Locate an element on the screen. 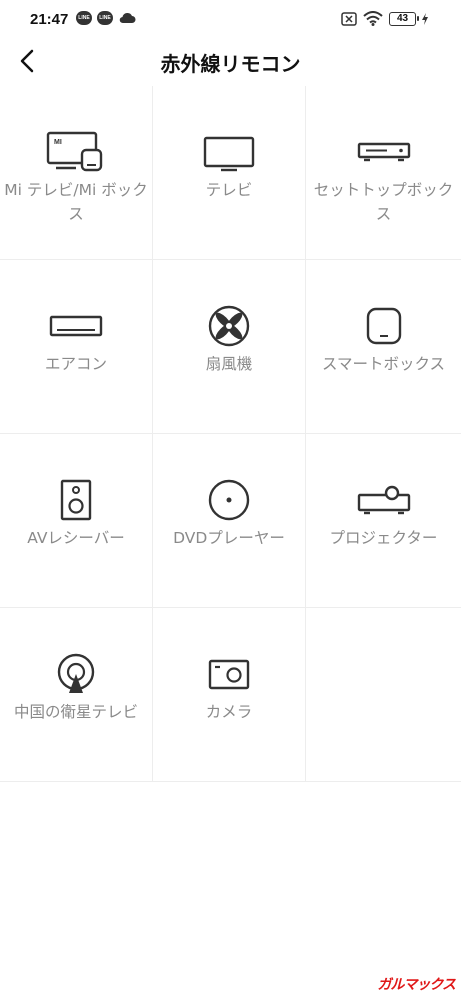 The height and width of the screenshot is (1000, 461). device-label: 中国の衛星テレビ is located at coordinates (75, 712).